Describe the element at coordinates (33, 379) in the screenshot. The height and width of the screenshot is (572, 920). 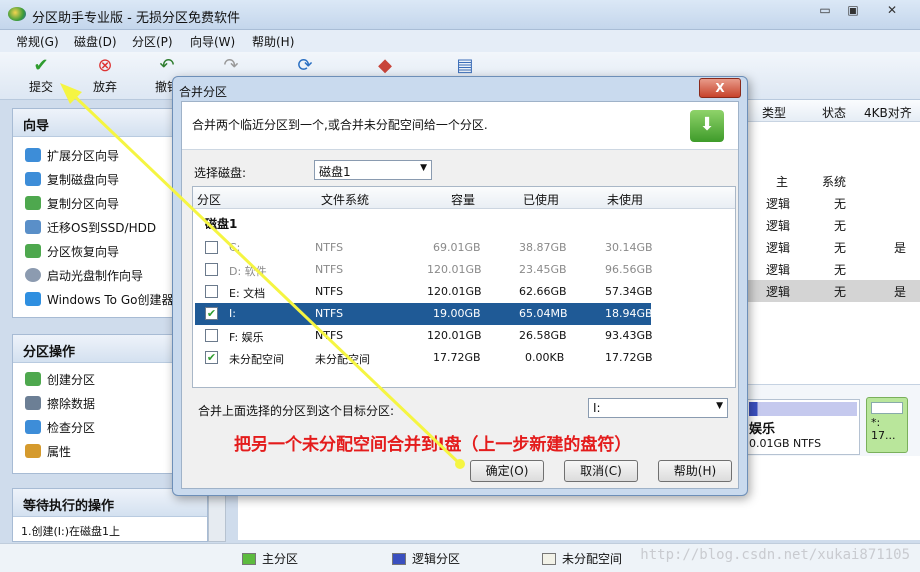
I see `create-icon` at that location.